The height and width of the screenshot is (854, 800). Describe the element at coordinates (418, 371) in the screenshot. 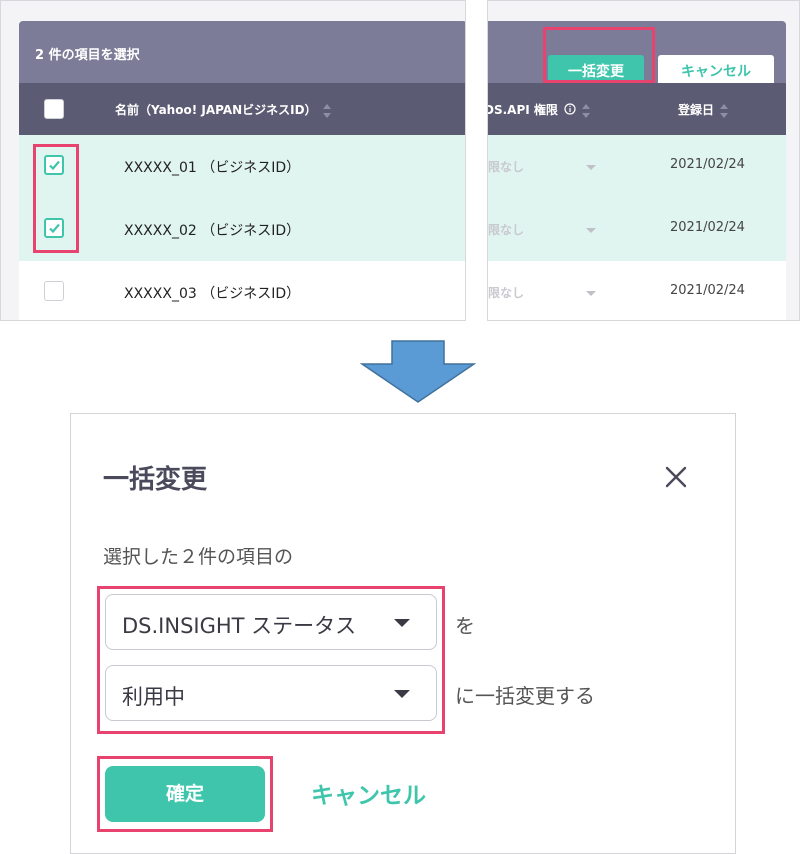

I see `arrow-down-icon` at that location.